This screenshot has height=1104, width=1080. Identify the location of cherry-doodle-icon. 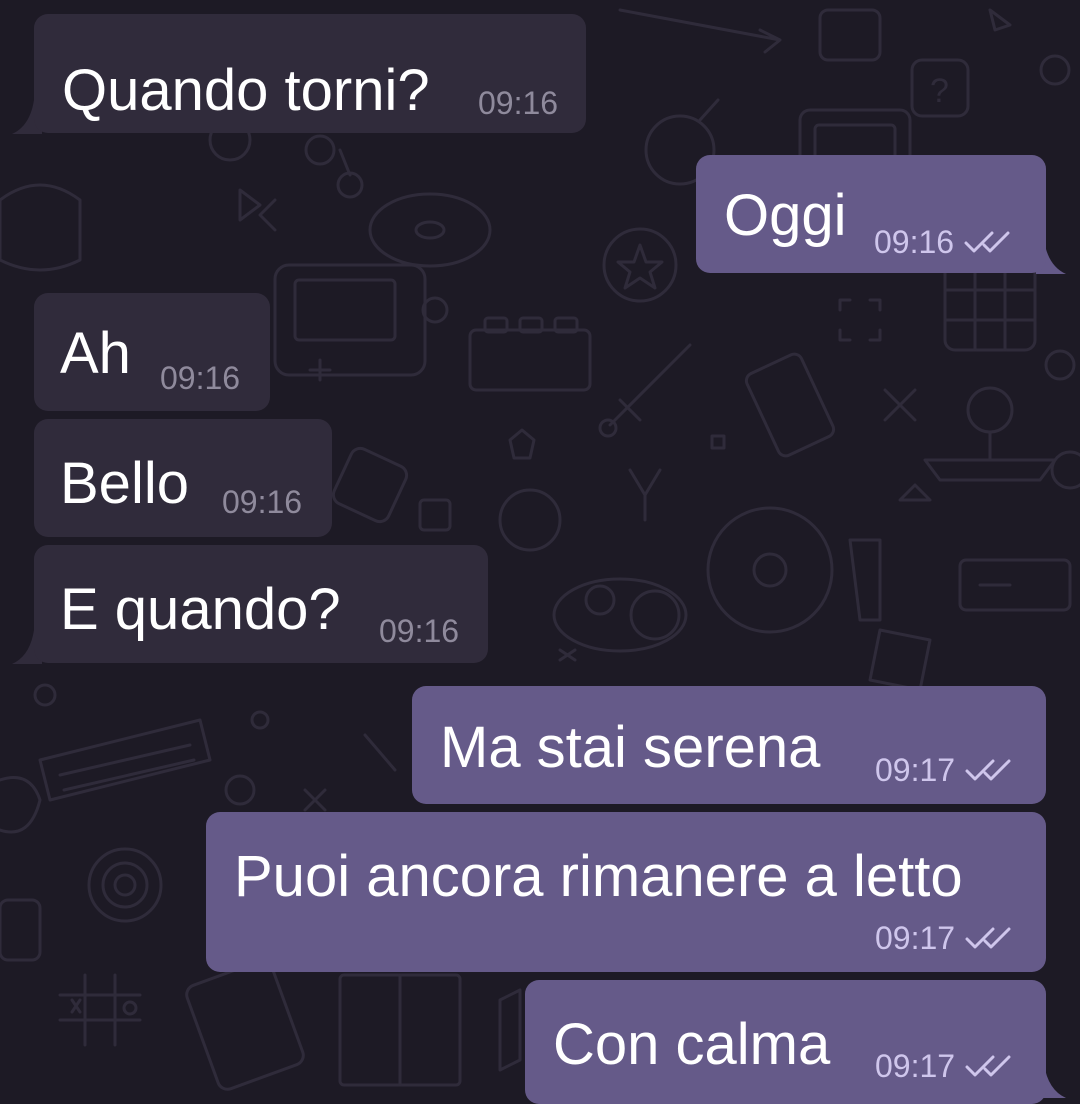
(1060, 365).